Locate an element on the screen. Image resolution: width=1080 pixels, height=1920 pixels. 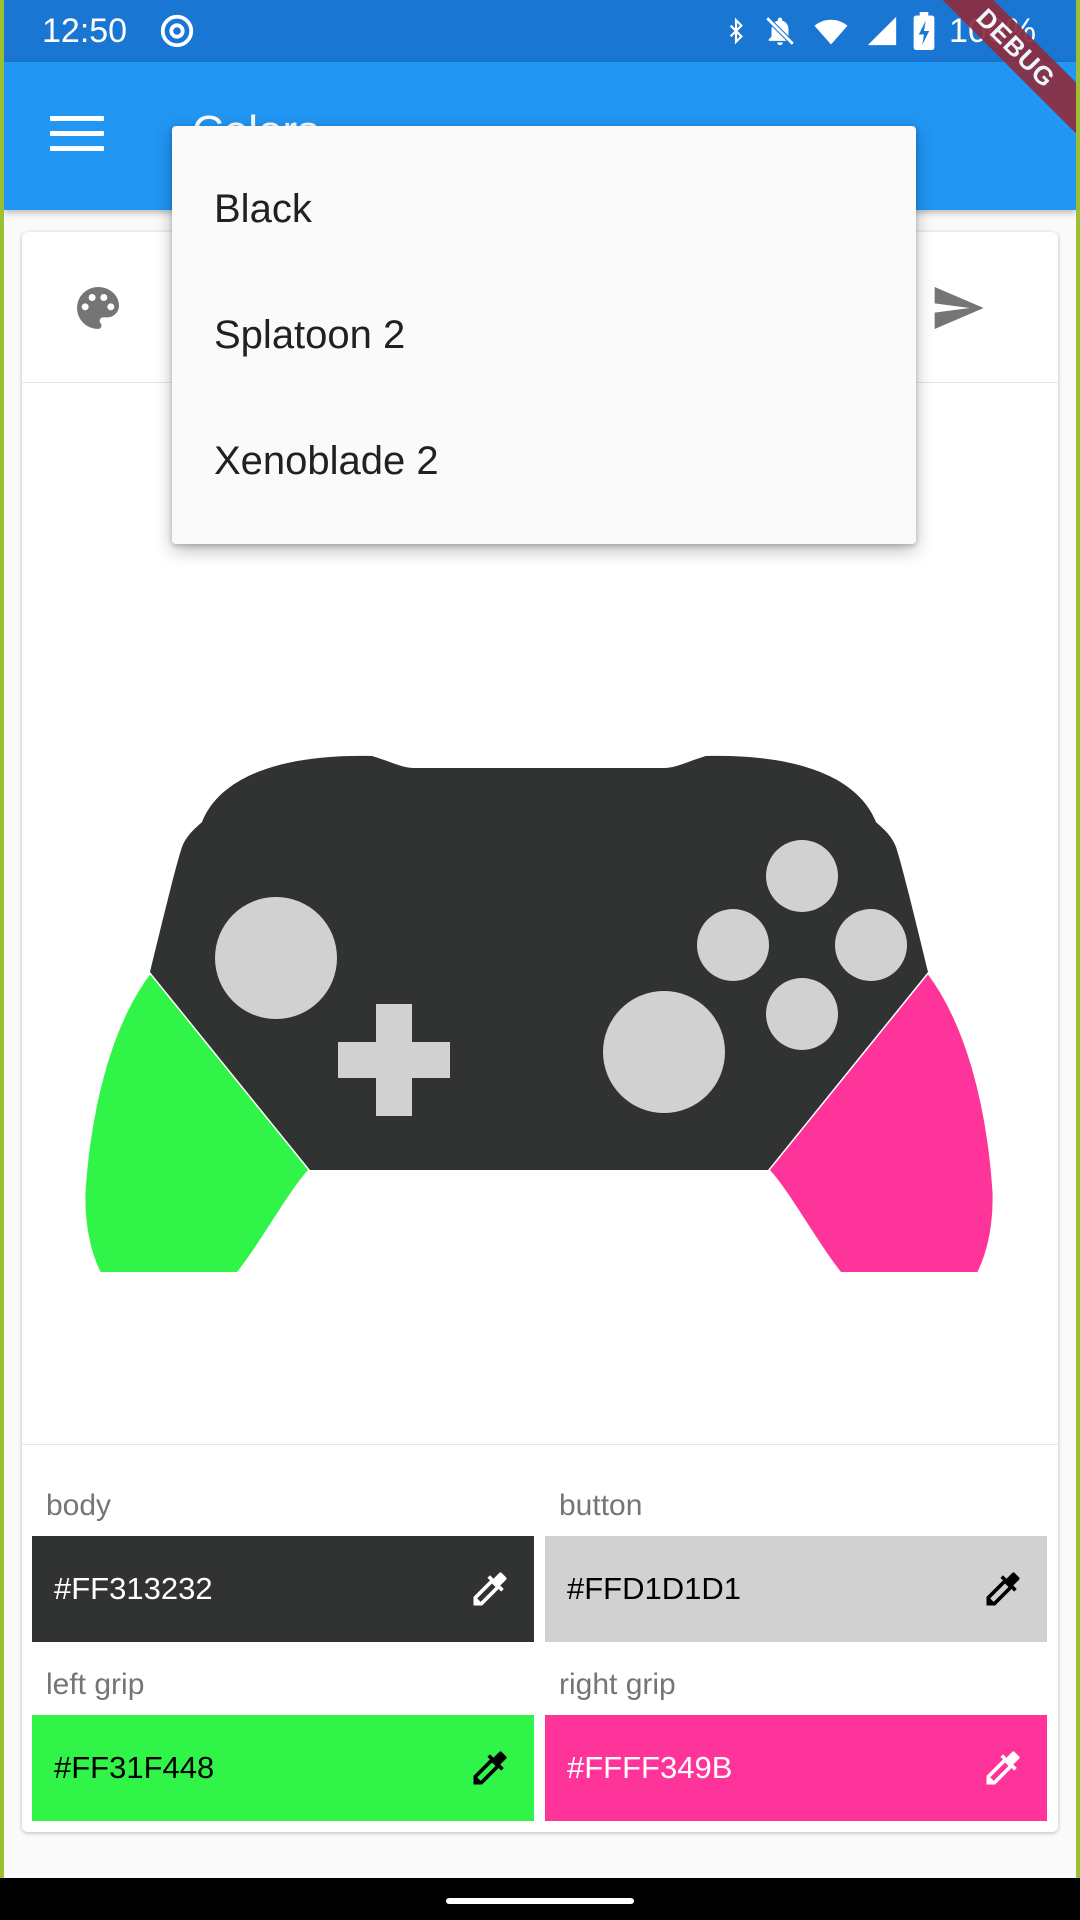
face-button-right is located at coordinates (871, 945).